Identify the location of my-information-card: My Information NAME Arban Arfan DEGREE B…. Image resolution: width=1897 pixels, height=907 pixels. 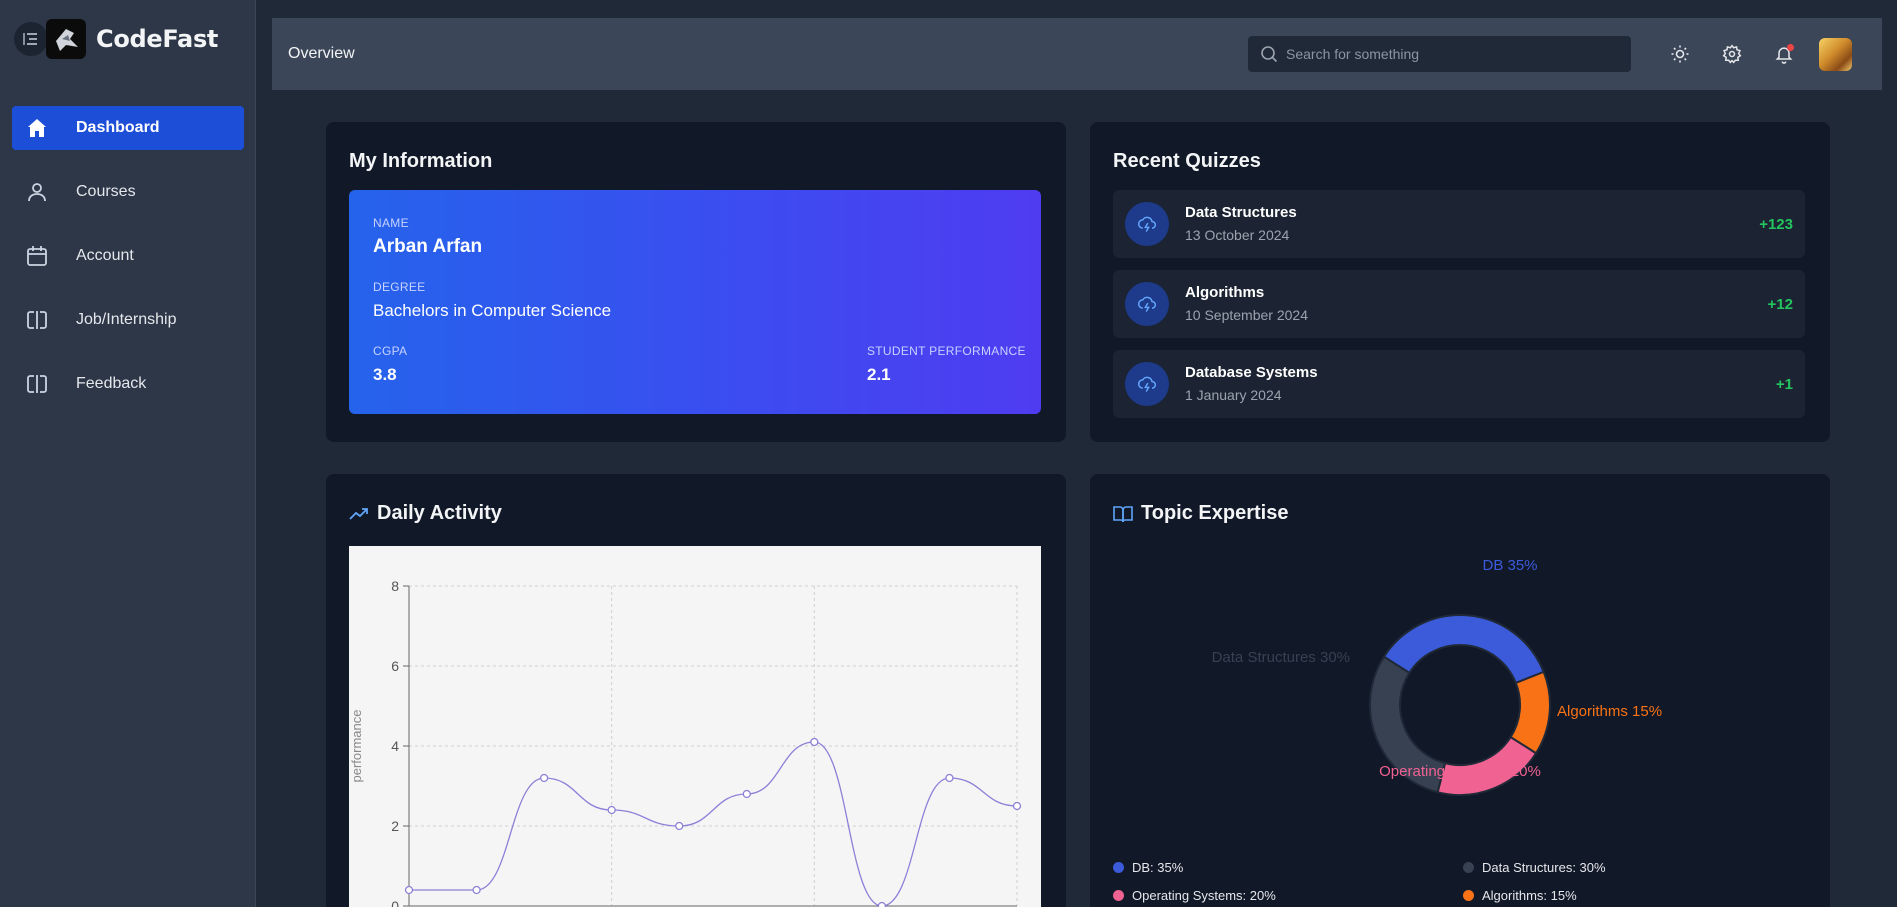
(696, 282).